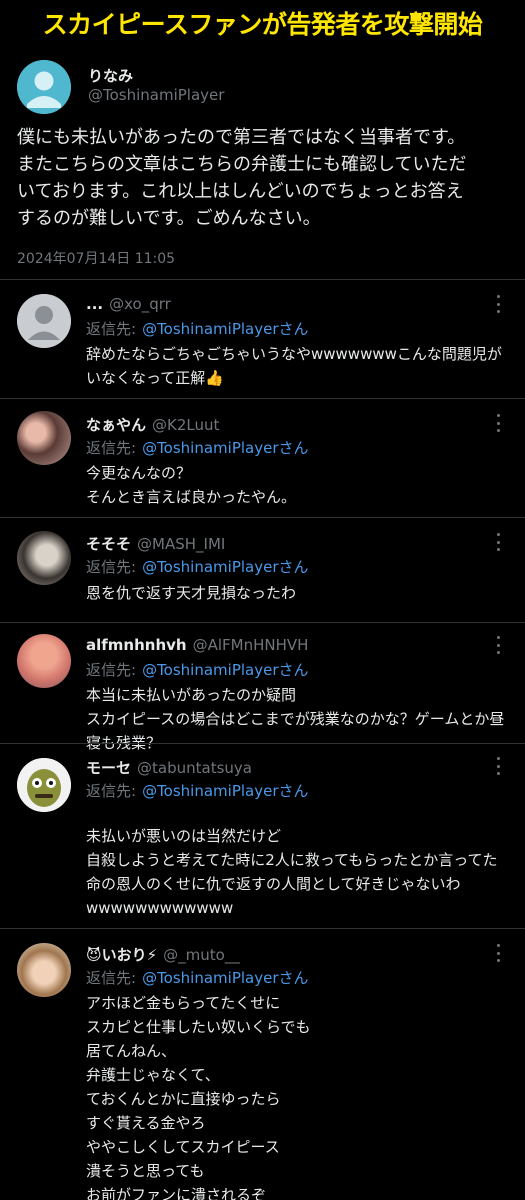 This screenshot has height=1200, width=525. What do you see at coordinates (191, 485) in the screenshot?
I see `reply-text: 今更なんなの？ そんとき言えば良かったやん。` at bounding box center [191, 485].